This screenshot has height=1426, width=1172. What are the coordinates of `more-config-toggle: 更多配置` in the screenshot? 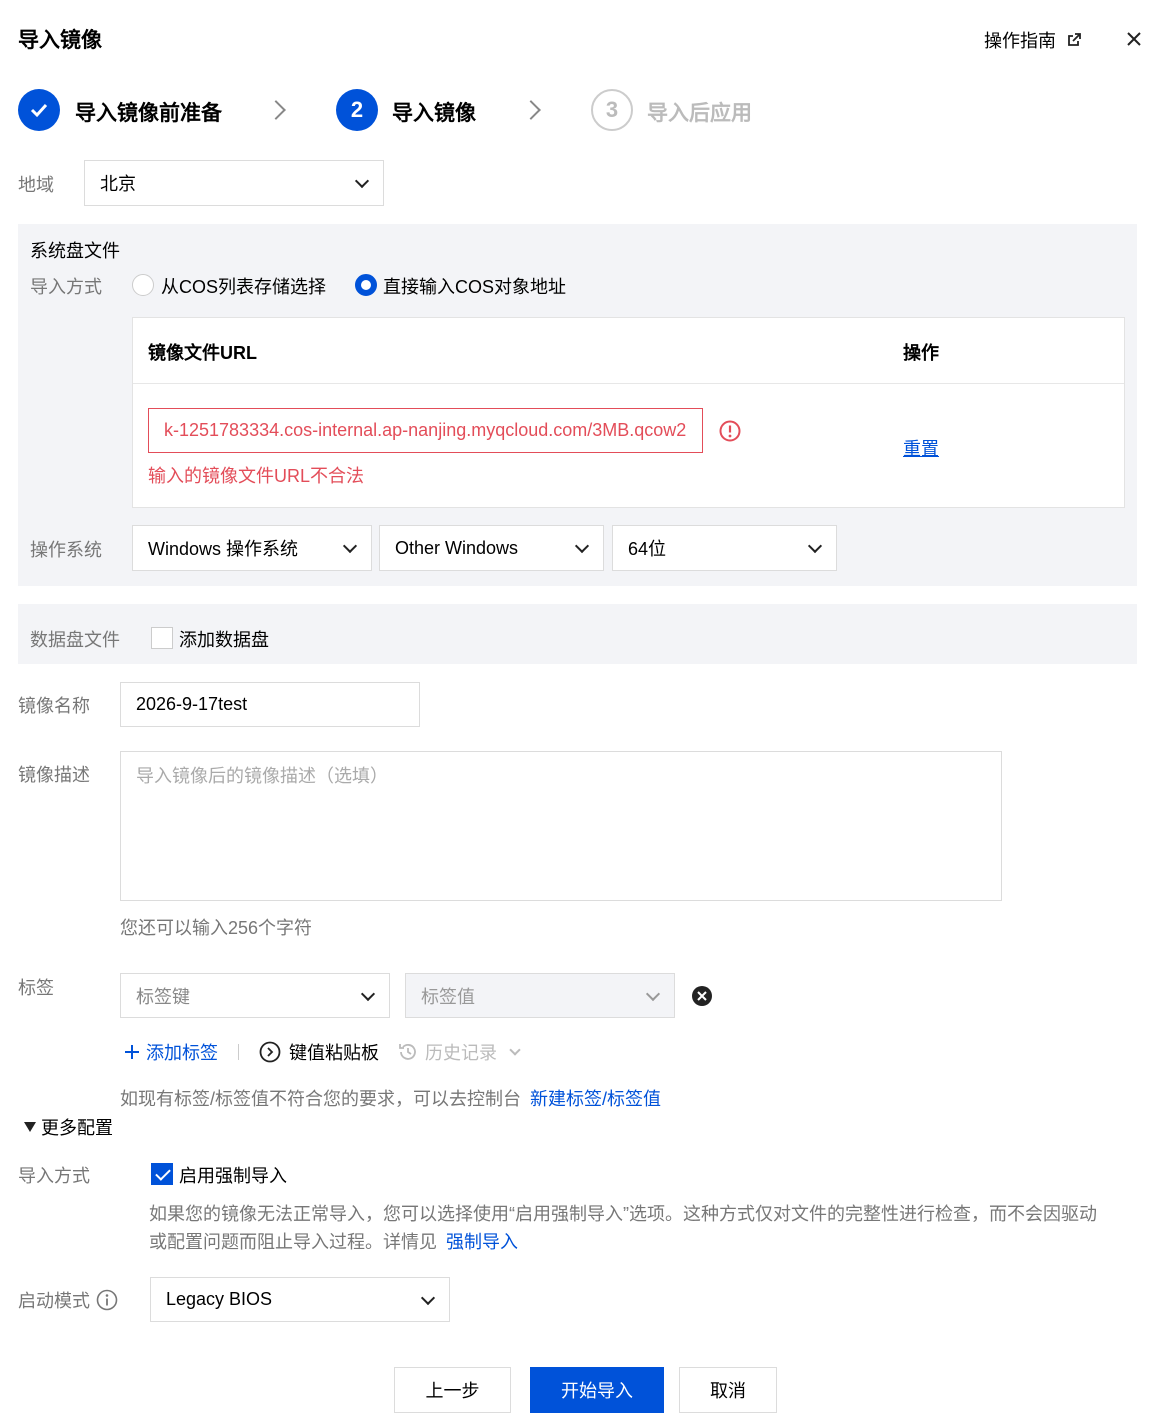 It's located at (68, 1127).